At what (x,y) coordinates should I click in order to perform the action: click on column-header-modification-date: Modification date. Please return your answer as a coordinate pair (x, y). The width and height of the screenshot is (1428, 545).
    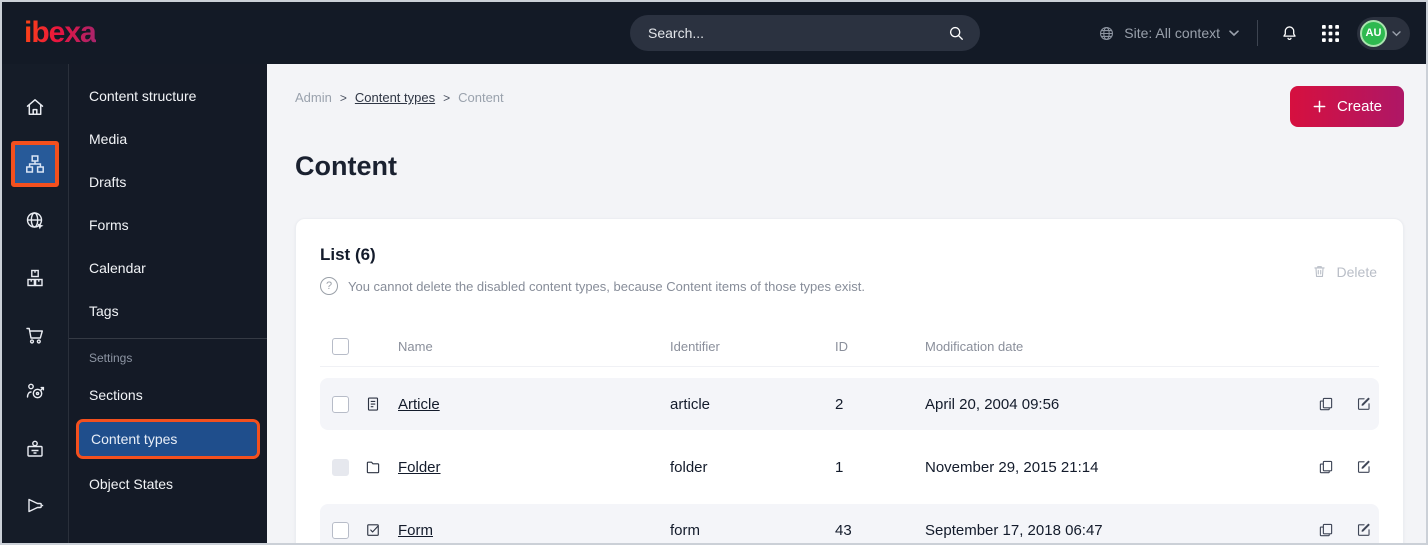
    Looking at the image, I should click on (974, 346).